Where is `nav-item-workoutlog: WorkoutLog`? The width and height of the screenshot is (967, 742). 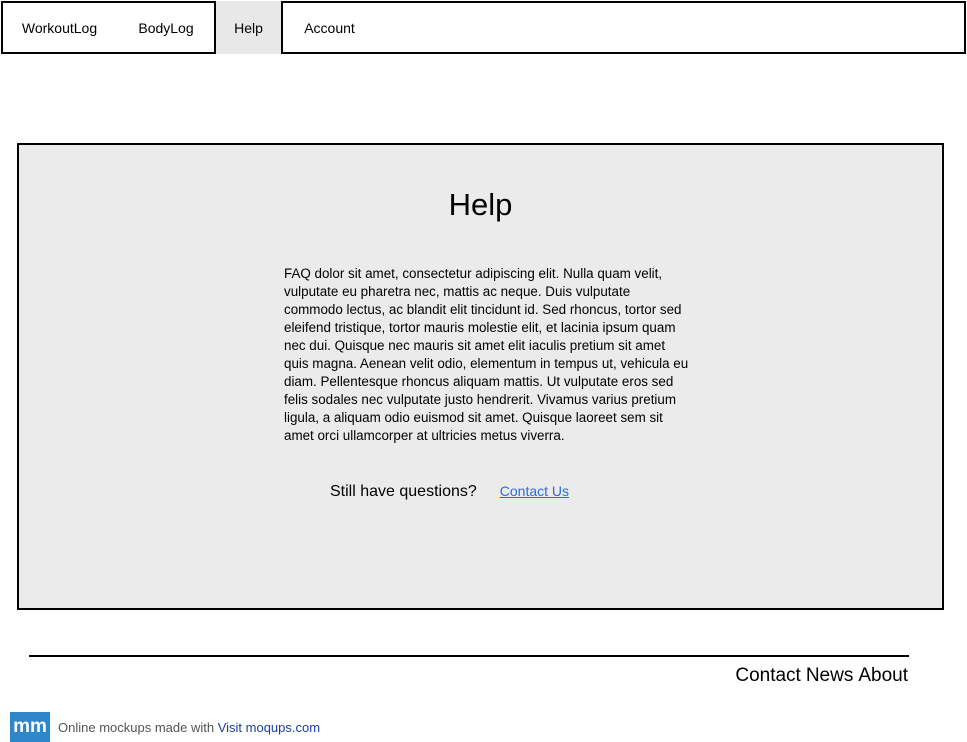
nav-item-workoutlog: WorkoutLog is located at coordinates (59, 27).